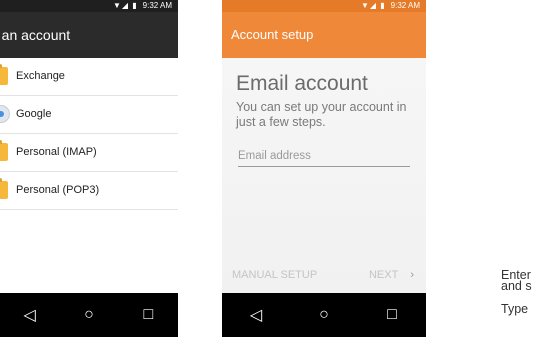 The width and height of the screenshot is (546, 353). I want to click on setup-heading: Email account, so click(302, 83).